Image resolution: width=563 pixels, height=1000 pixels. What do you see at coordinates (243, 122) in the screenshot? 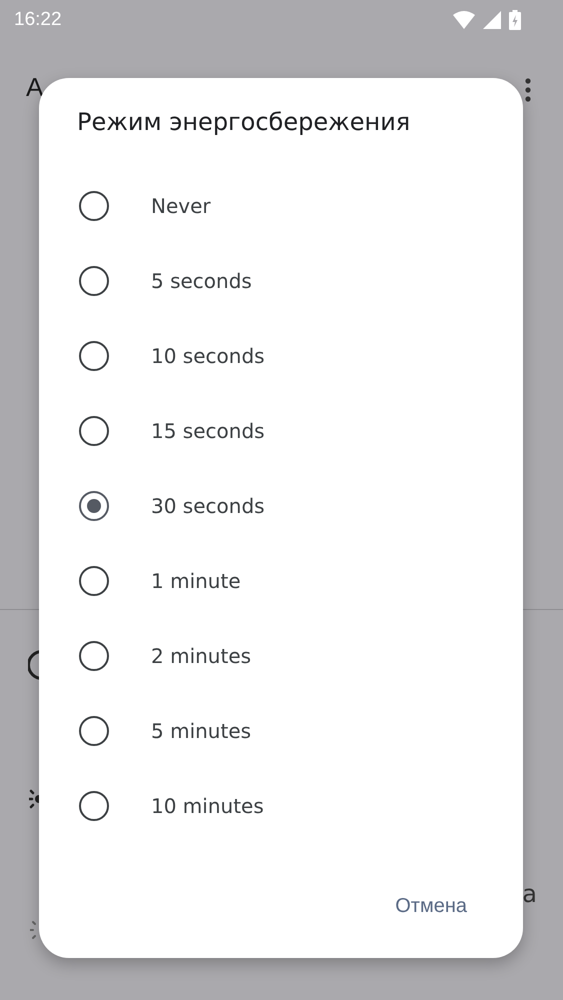
I see `dialog-title: Режим энергосбережения` at bounding box center [243, 122].